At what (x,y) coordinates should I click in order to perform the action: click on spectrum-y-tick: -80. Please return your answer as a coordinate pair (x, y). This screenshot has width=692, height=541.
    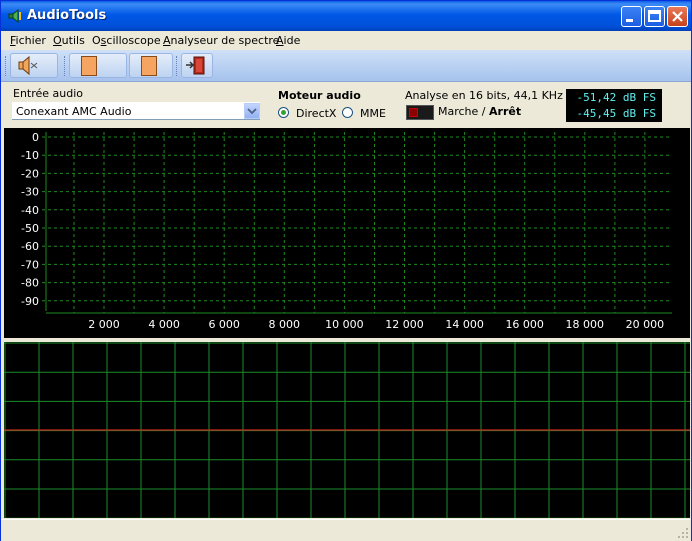
    Looking at the image, I should click on (30, 283).